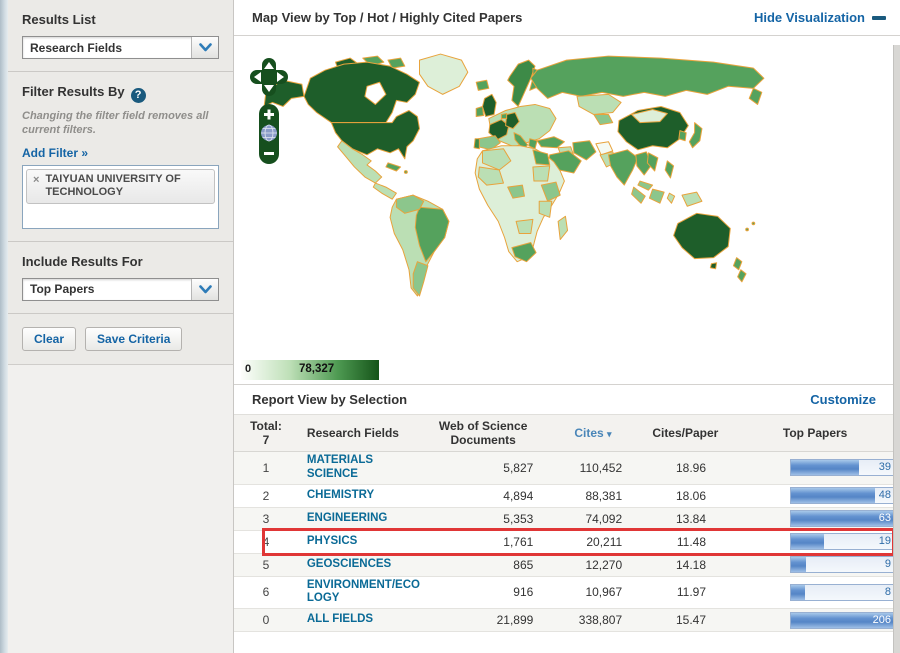 The image size is (900, 653). Describe the element at coordinates (518, 467) in the screenshot. I see `wos-documents-cell: 5,827` at that location.